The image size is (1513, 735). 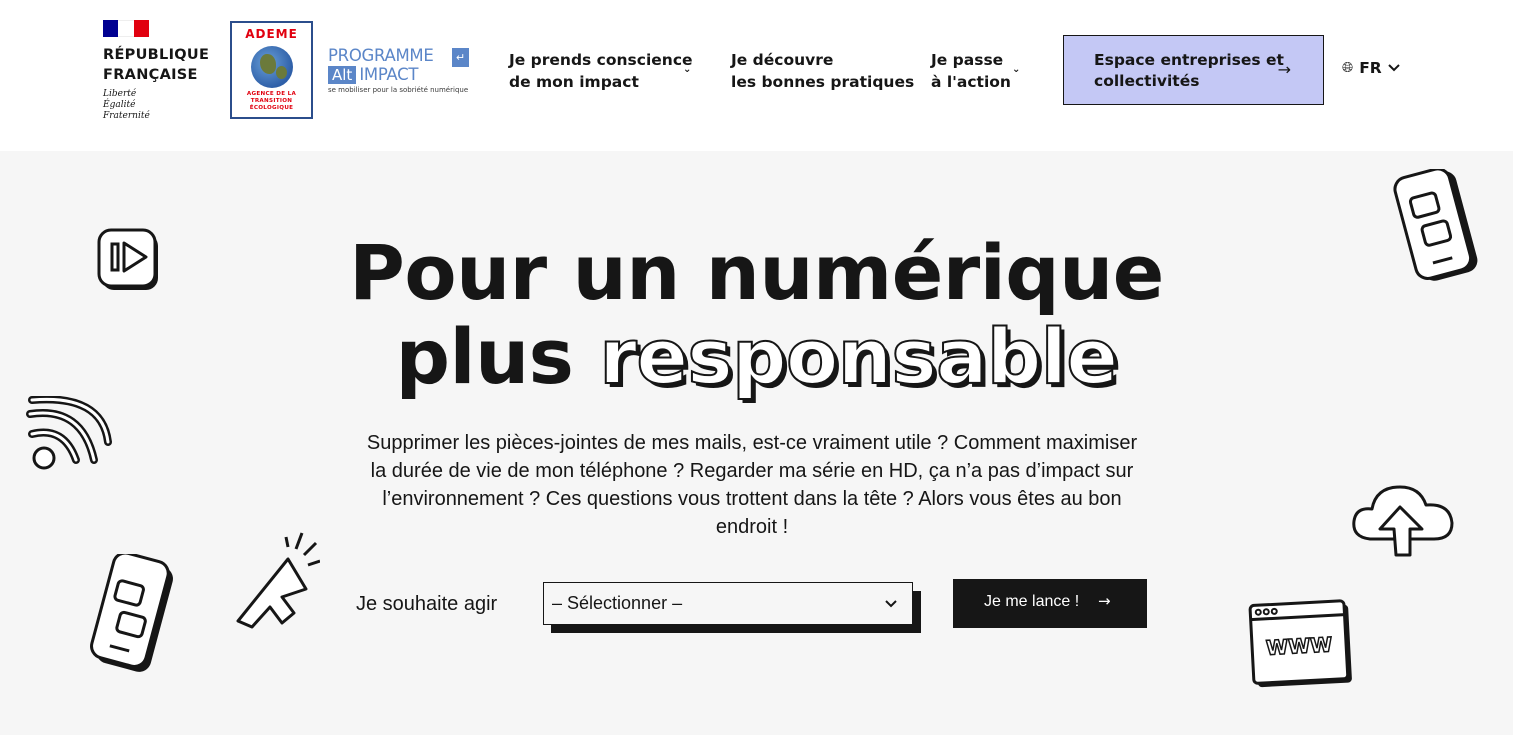 What do you see at coordinates (460, 57) in the screenshot?
I see `enter-arrow-icon: ↵` at bounding box center [460, 57].